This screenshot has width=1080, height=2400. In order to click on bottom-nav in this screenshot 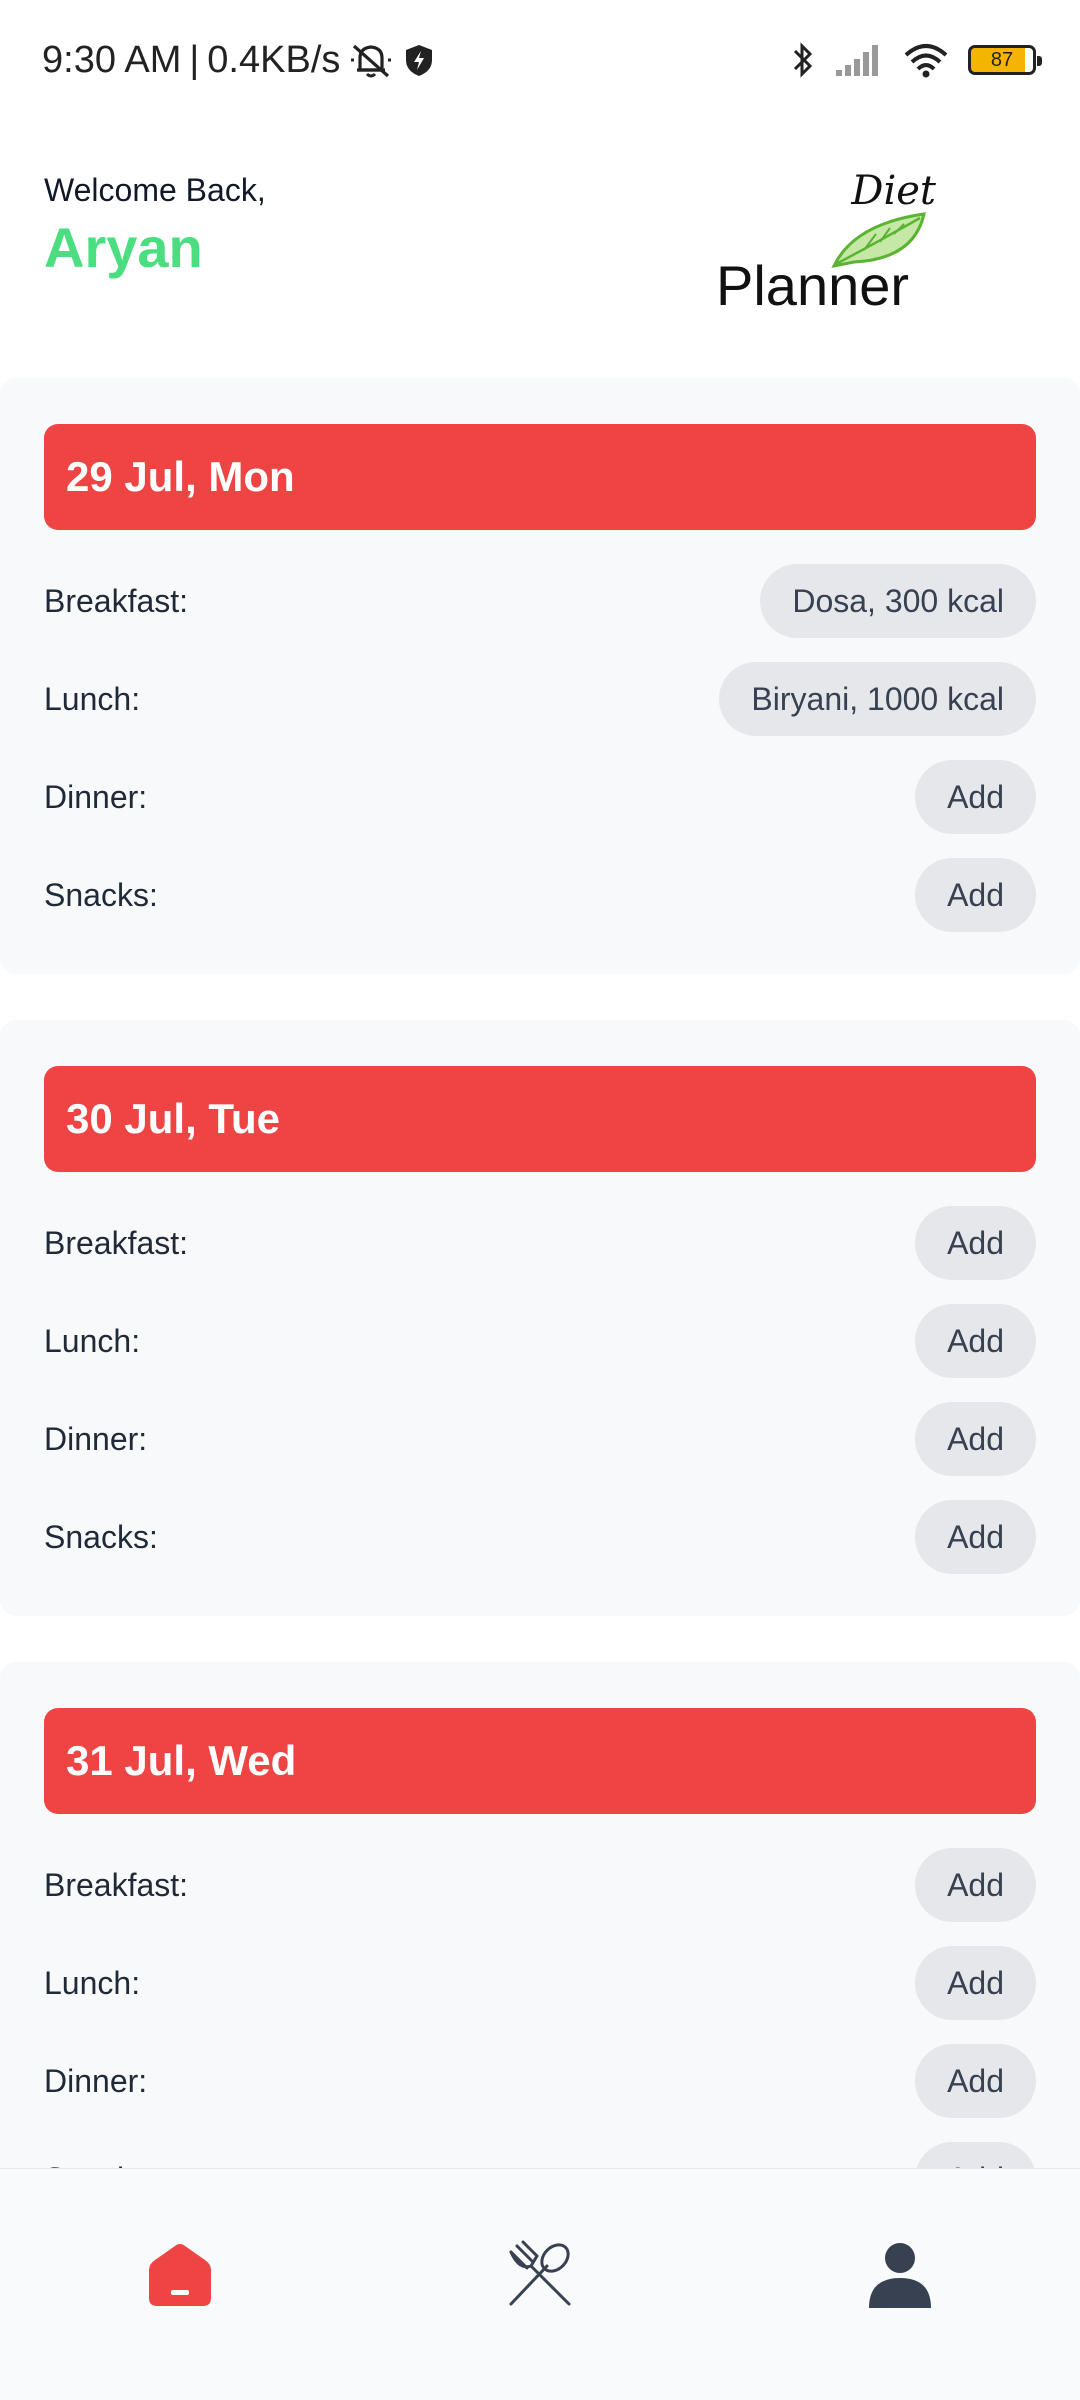, I will do `click(540, 2284)`.